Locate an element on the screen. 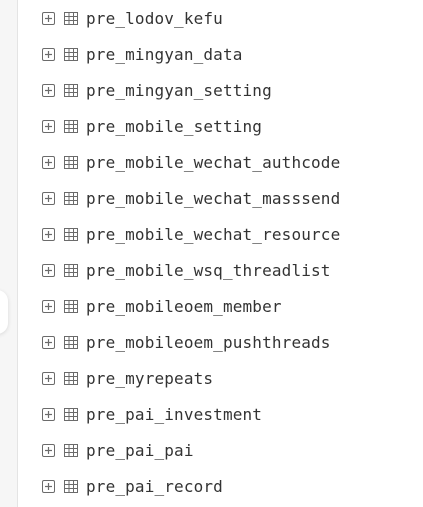 This screenshot has height=507, width=423. tree-item-table: pre_myrepeats is located at coordinates (127, 378).